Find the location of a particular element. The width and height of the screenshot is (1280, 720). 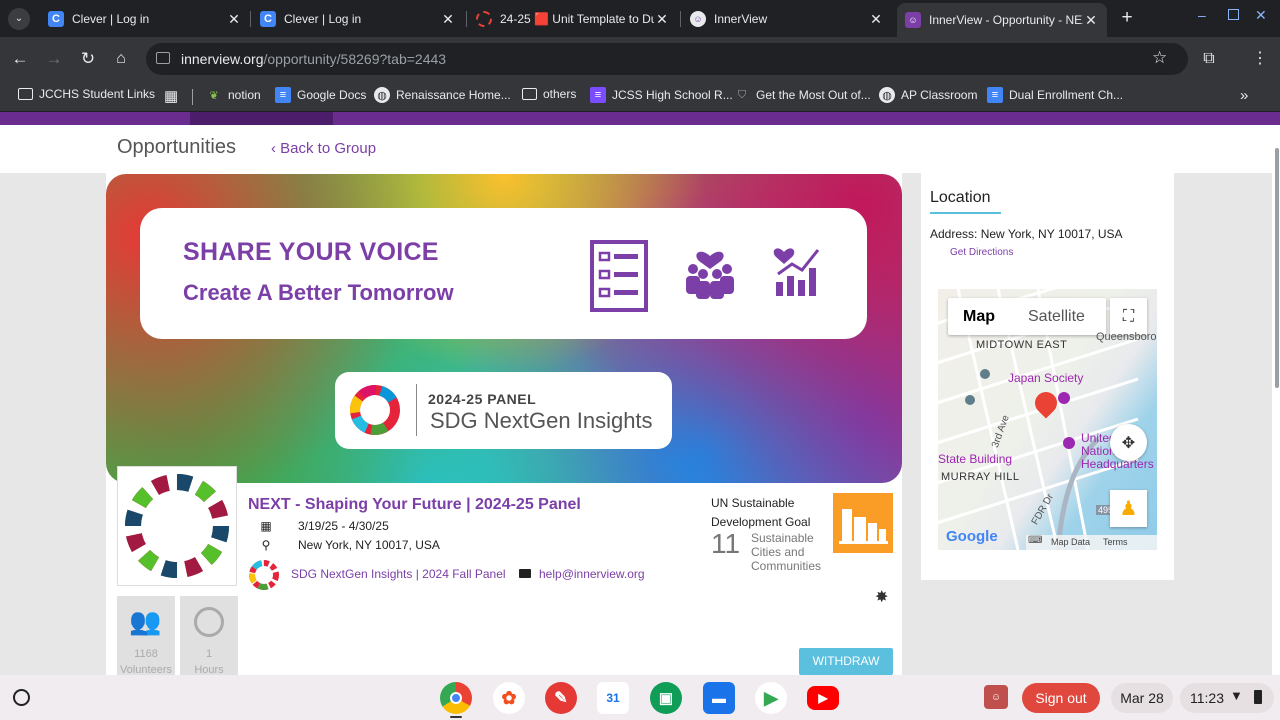

date-range: 3/19/25 - 4/30/25 is located at coordinates (343, 526).